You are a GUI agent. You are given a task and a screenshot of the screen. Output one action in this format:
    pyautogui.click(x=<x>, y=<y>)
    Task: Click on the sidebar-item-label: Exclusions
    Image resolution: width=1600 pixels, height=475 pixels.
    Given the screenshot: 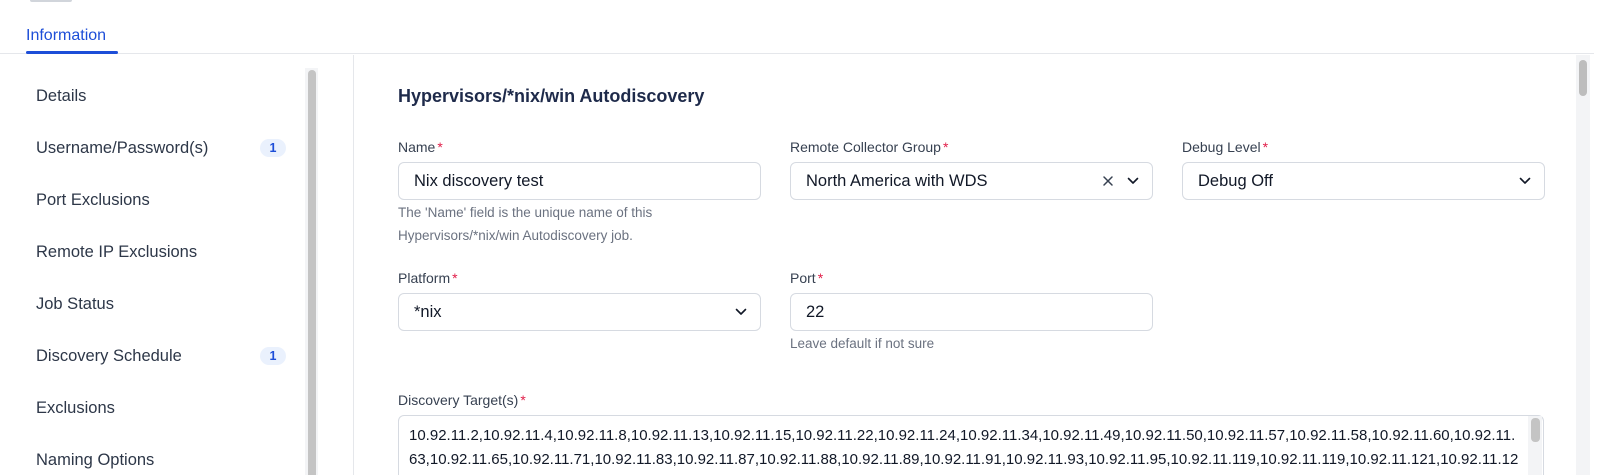 What is the action you would take?
    pyautogui.click(x=75, y=407)
    